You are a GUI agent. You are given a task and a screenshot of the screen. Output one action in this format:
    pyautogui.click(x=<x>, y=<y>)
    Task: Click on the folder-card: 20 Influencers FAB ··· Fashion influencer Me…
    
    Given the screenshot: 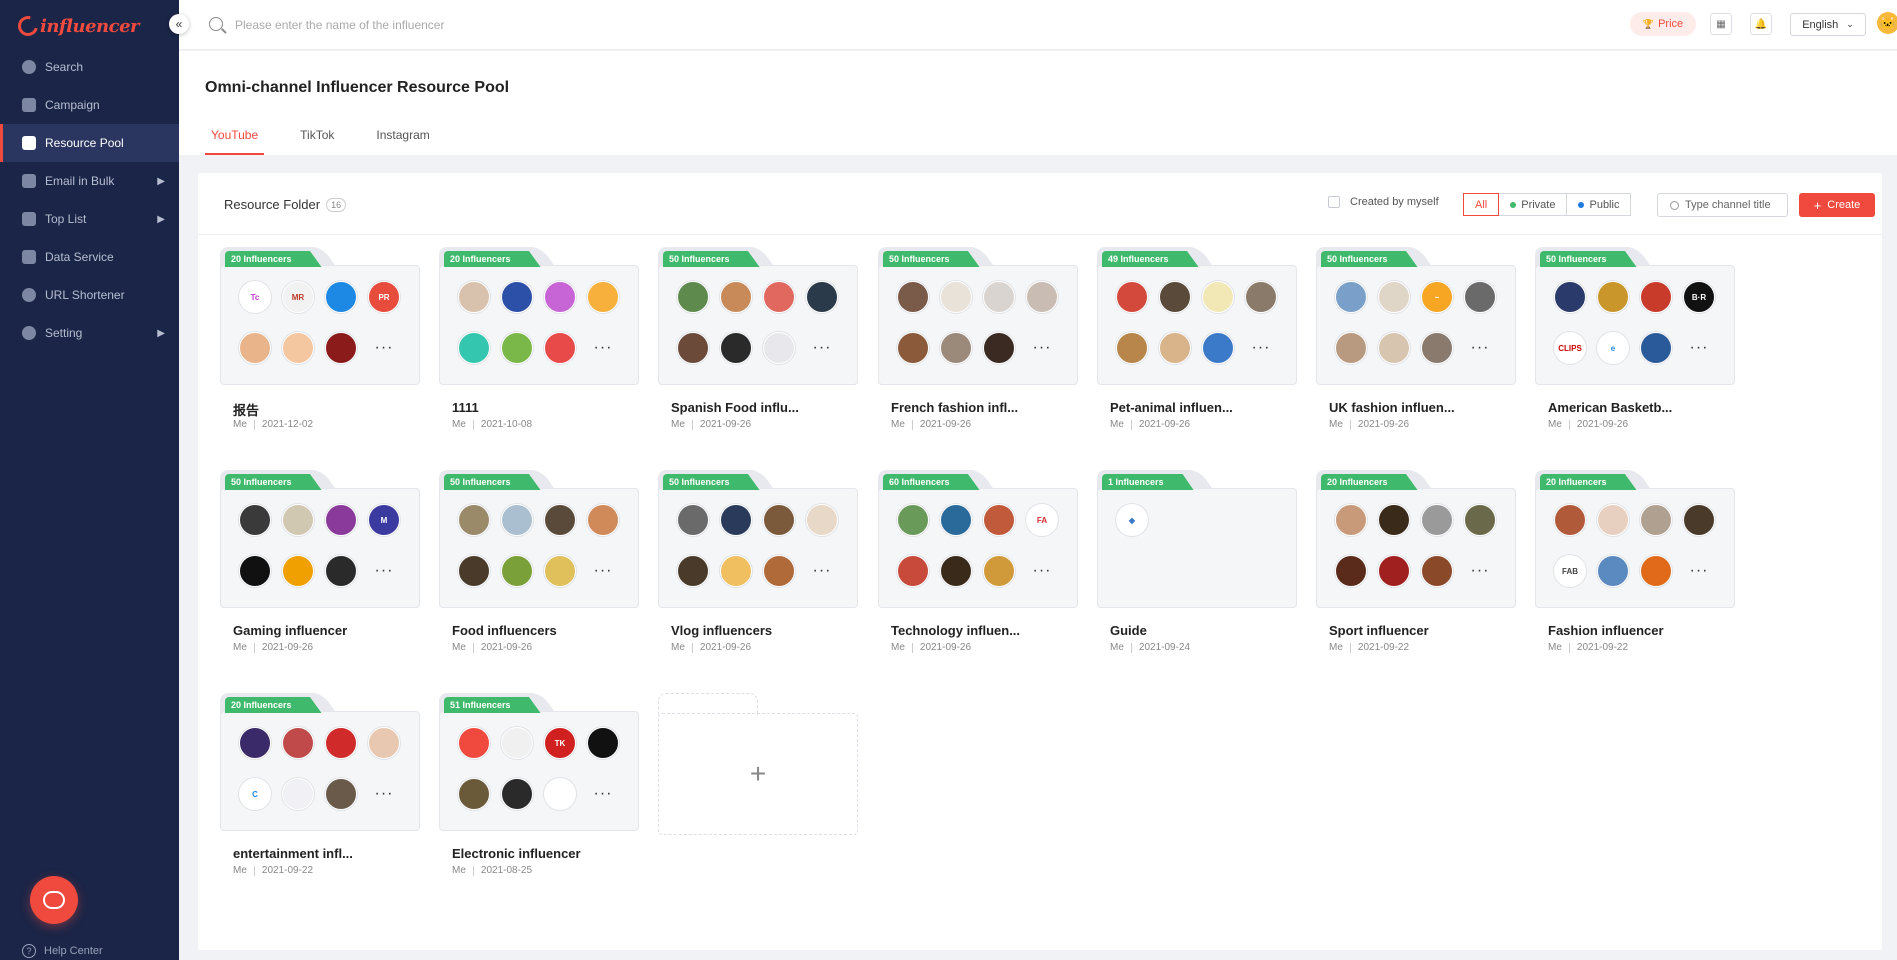 What is the action you would take?
    pyautogui.click(x=1635, y=566)
    